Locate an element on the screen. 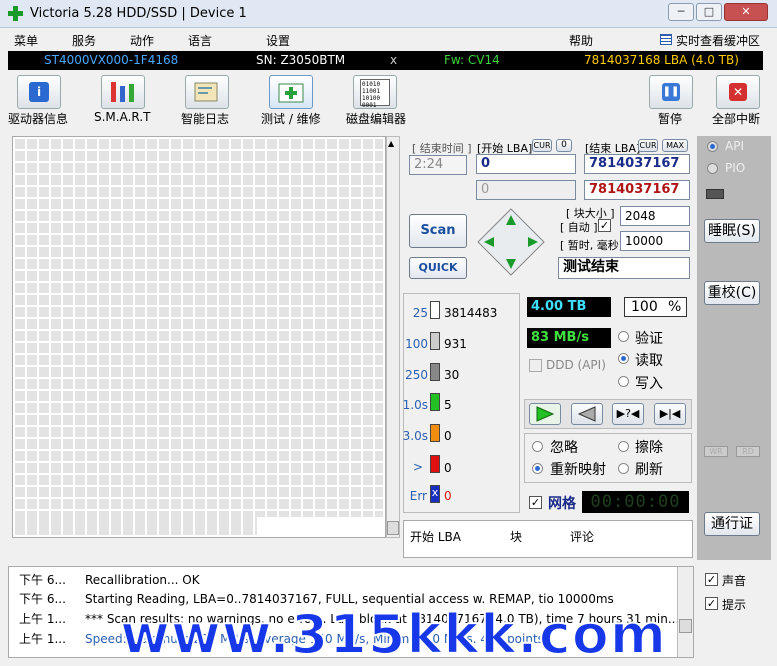 This screenshot has height=666, width=777. verify-radio is located at coordinates (623, 336).